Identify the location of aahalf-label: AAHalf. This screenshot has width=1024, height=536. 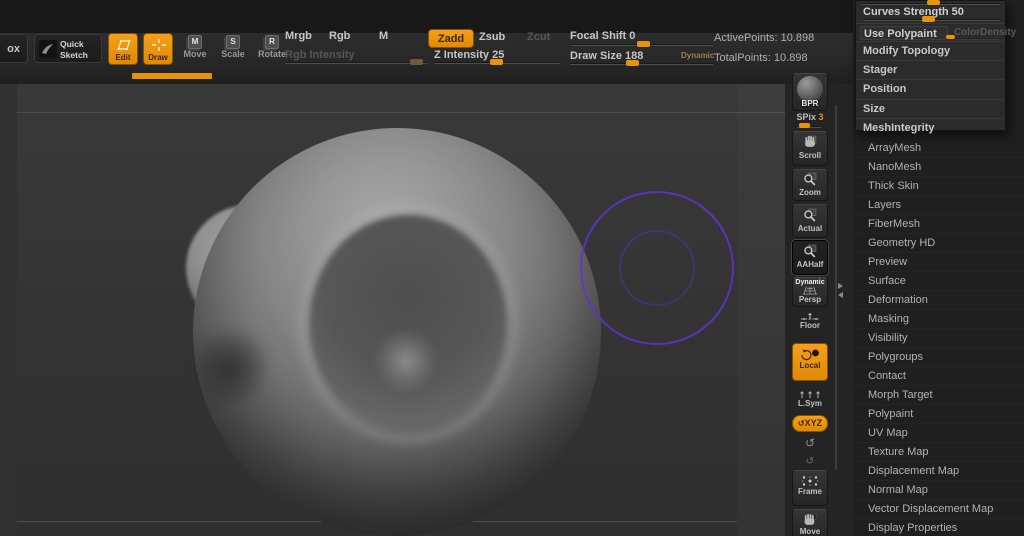
(810, 264).